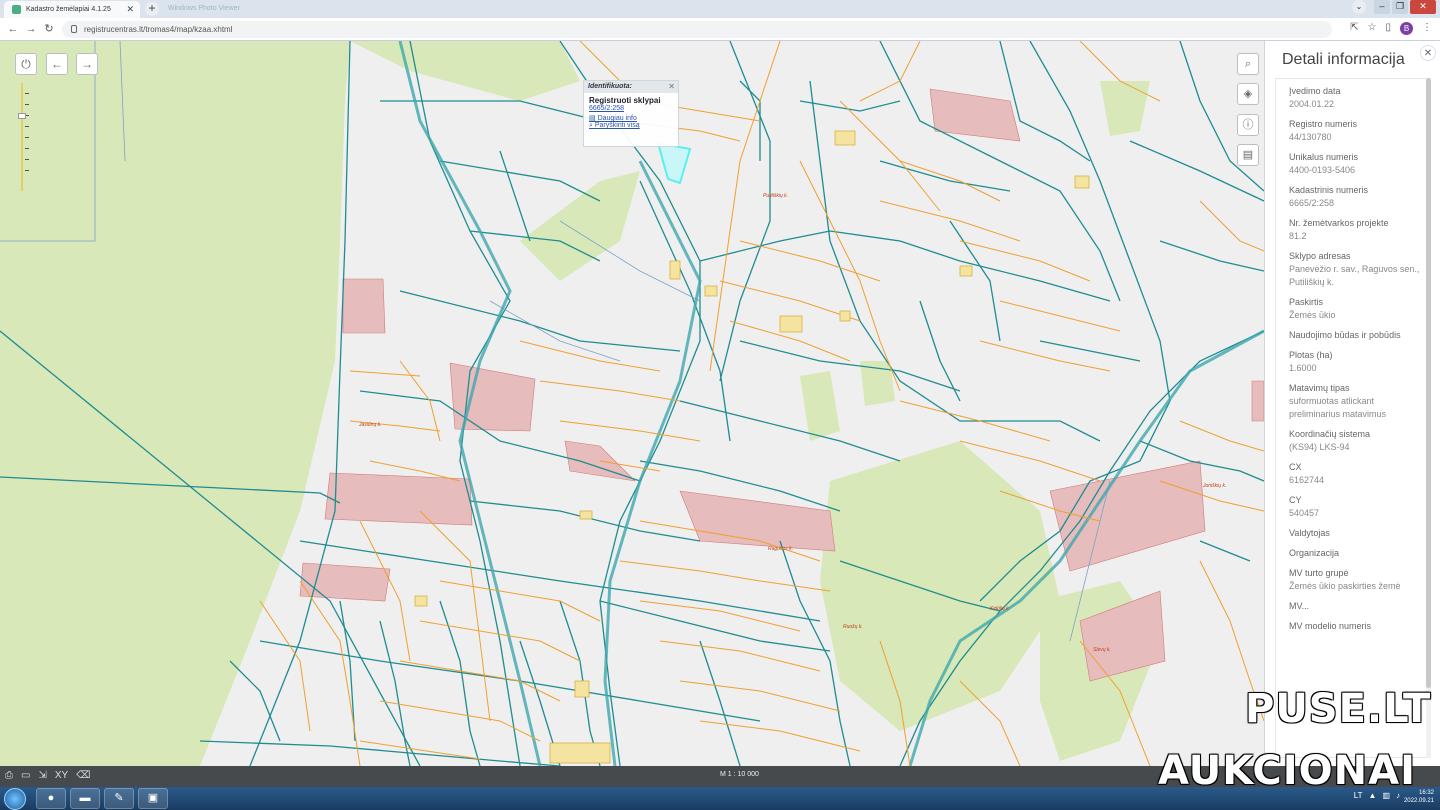 Image resolution: width=1440 pixels, height=810 pixels. I want to click on detail-field-label: CX, so click(1295, 467).